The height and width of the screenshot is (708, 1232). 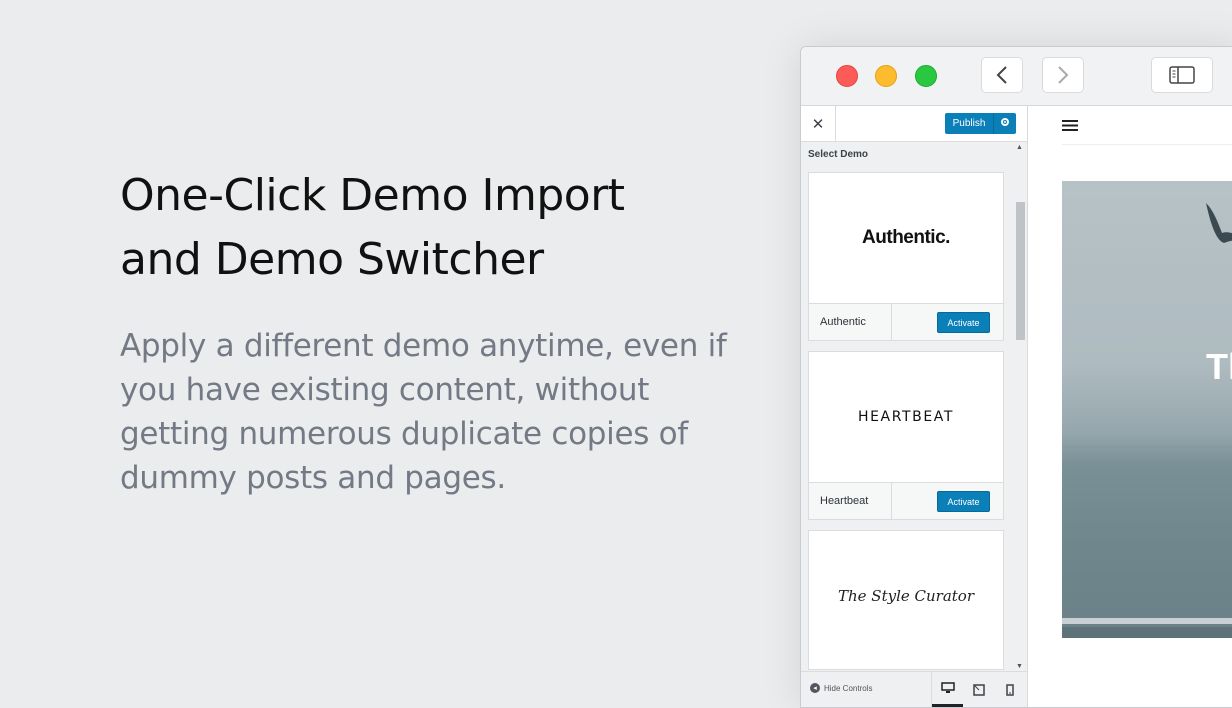 I want to click on hero-image: Tl, so click(x=1147, y=409).